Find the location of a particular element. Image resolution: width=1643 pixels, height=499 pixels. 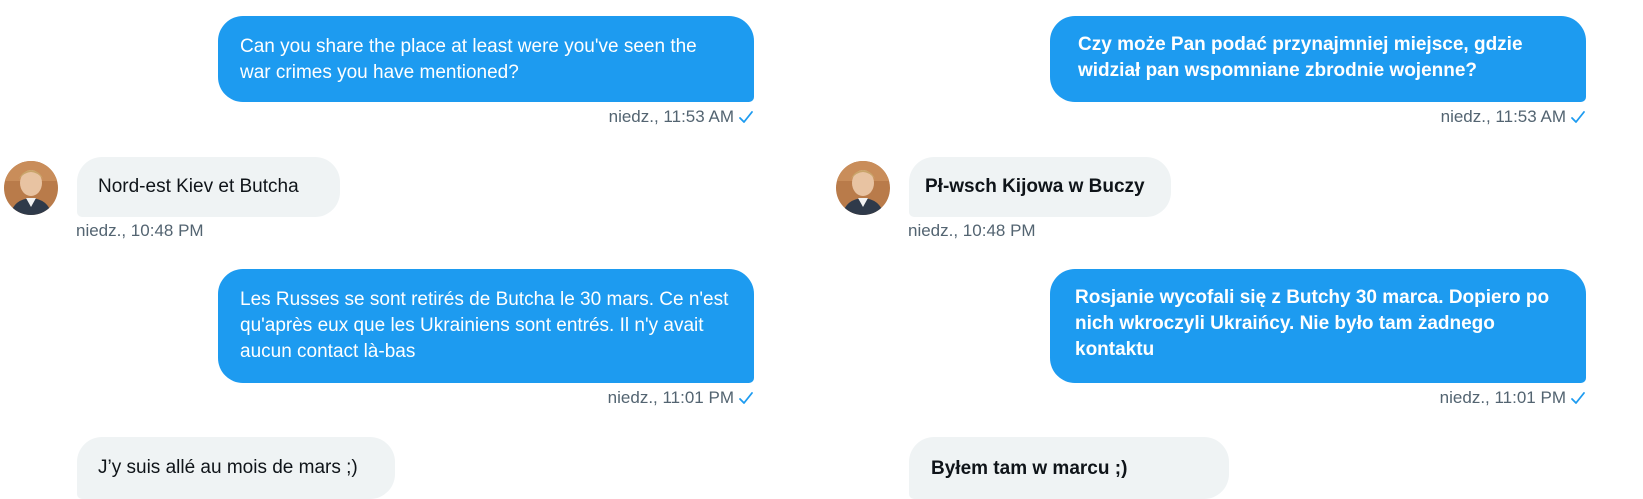

message-bubble-incoming: Byłem tam w marcu ;) is located at coordinates (1069, 468).